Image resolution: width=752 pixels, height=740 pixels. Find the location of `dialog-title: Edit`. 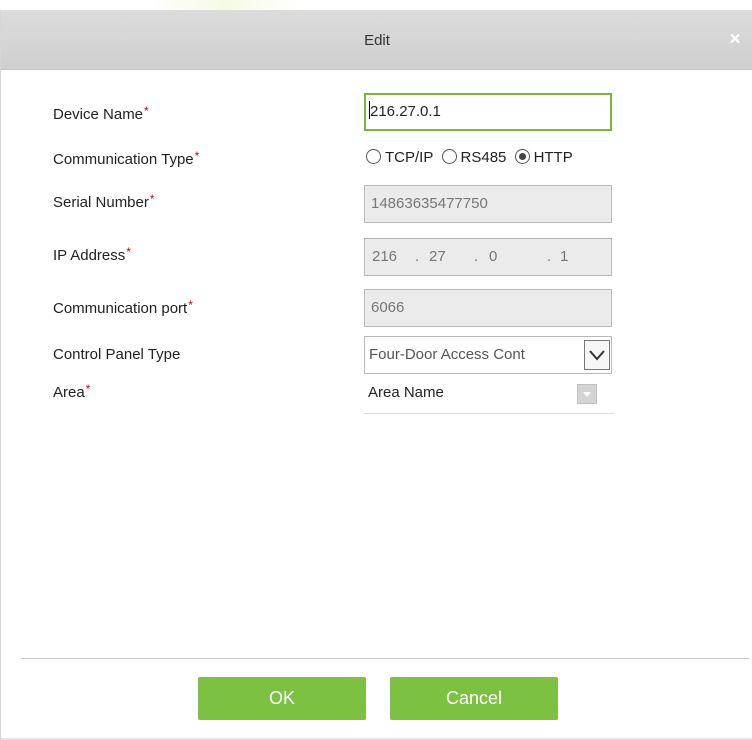

dialog-title: Edit is located at coordinates (377, 40).